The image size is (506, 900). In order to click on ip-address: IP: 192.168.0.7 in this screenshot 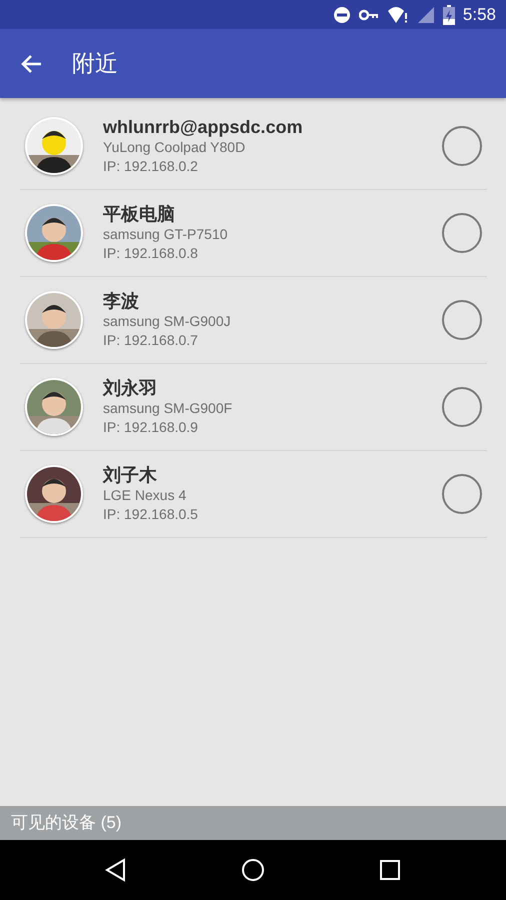, I will do `click(151, 340)`.